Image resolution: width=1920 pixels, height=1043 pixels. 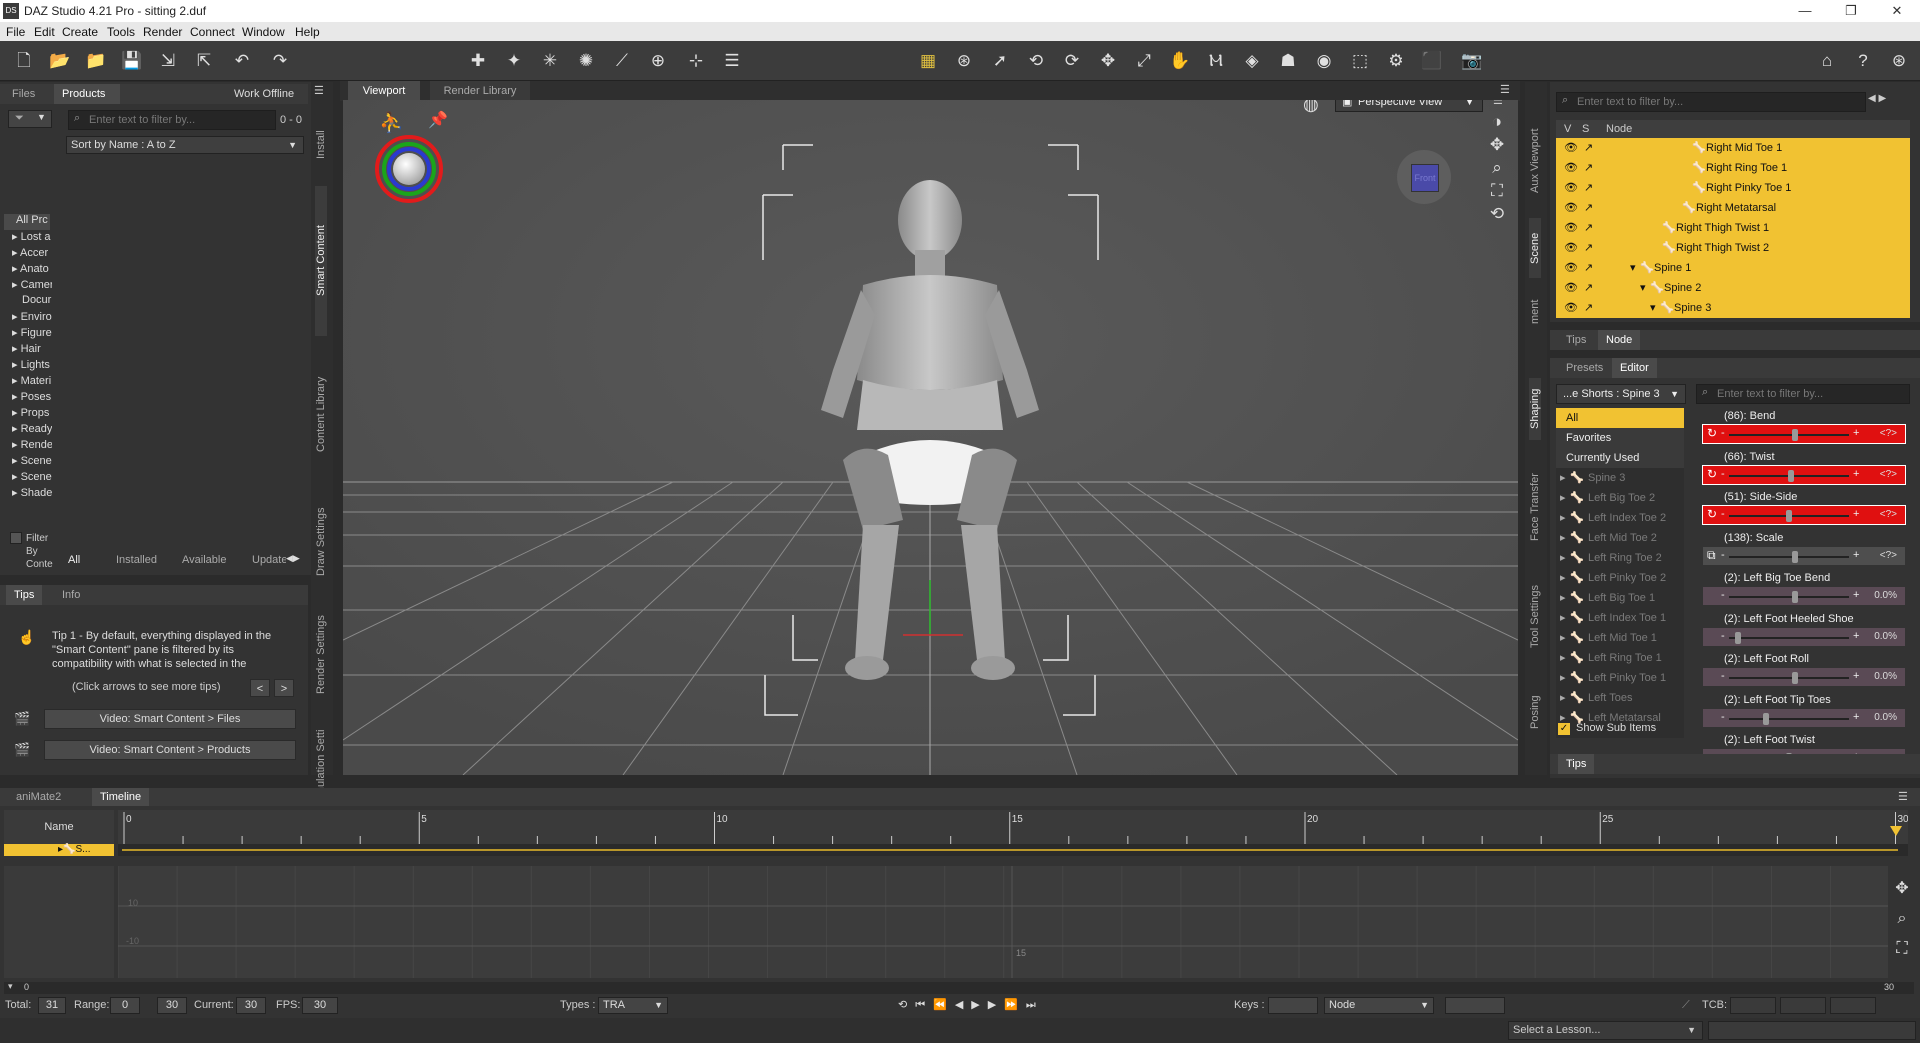 I want to click on translate-icon: ✥, so click(x=1108, y=61).